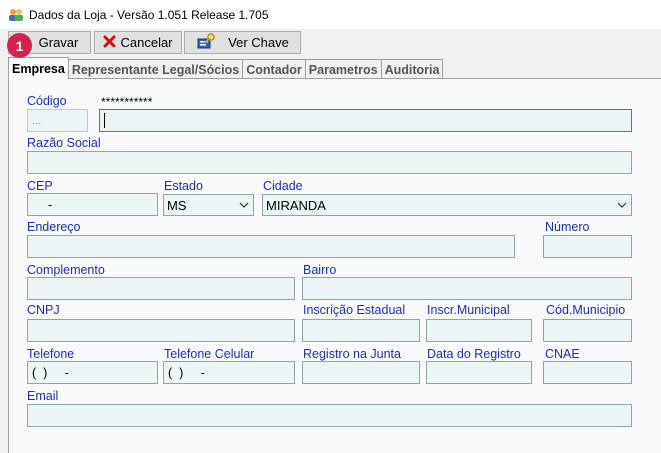 Image resolution: width=661 pixels, height=453 pixels. What do you see at coordinates (186, 372) in the screenshot?
I see `telefone-celular-value: ( ) -` at bounding box center [186, 372].